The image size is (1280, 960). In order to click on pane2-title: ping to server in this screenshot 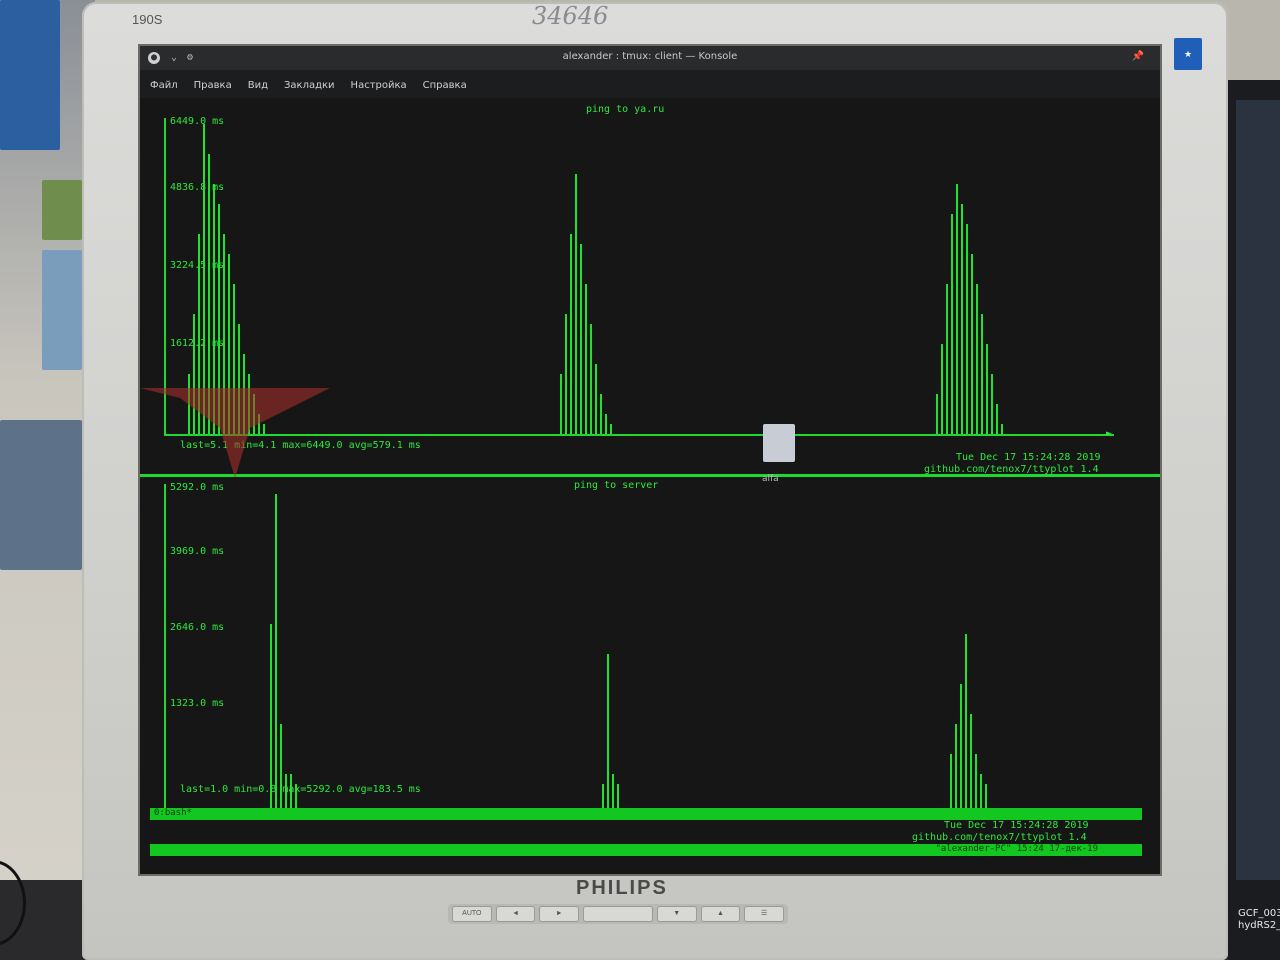, I will do `click(616, 485)`.